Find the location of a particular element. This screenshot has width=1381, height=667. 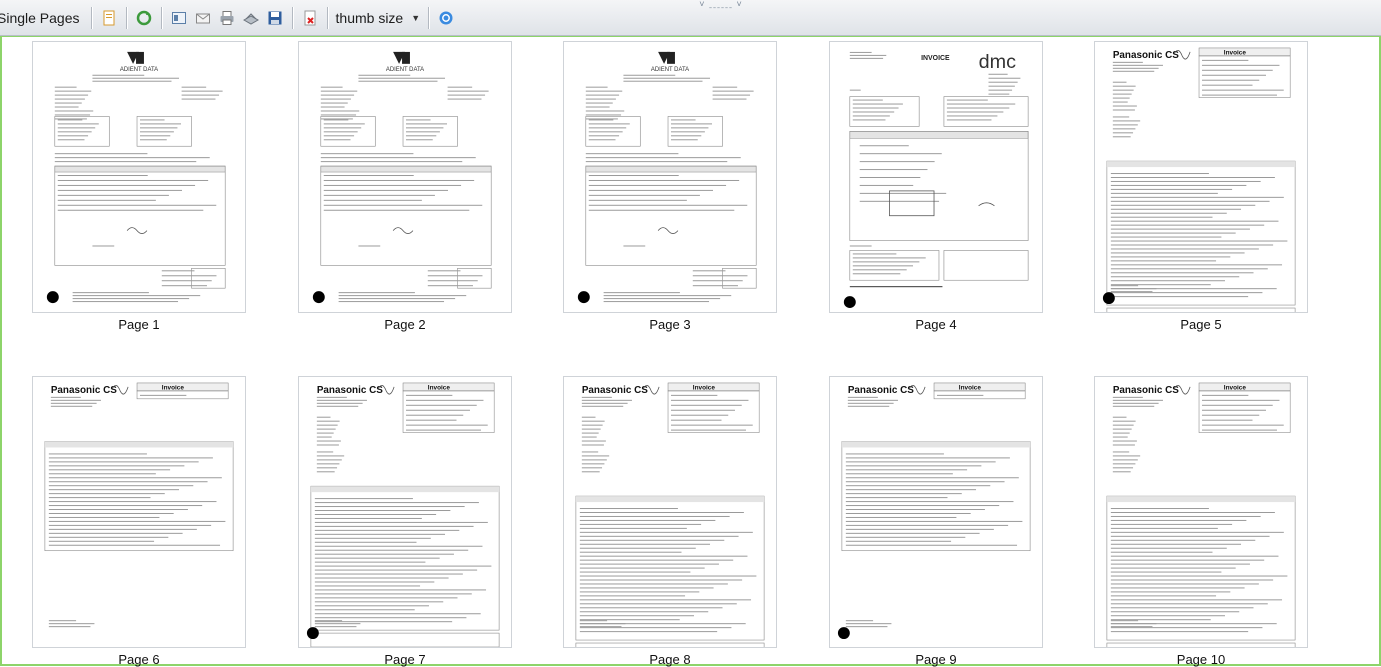

refresh-button is located at coordinates (144, 18).